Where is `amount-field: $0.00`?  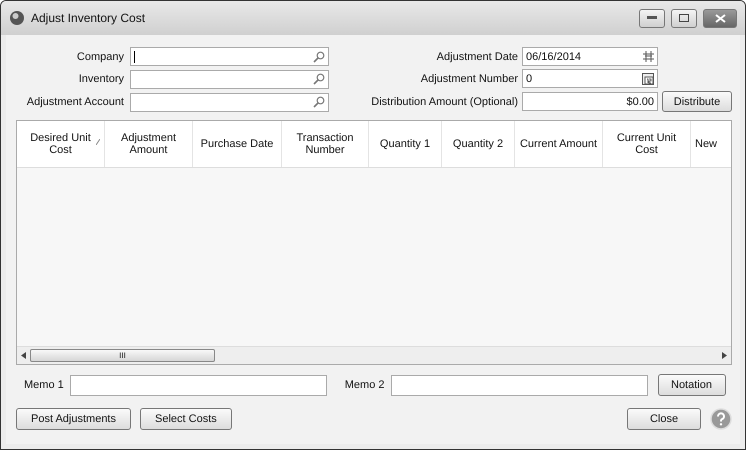
amount-field: $0.00 is located at coordinates (590, 101).